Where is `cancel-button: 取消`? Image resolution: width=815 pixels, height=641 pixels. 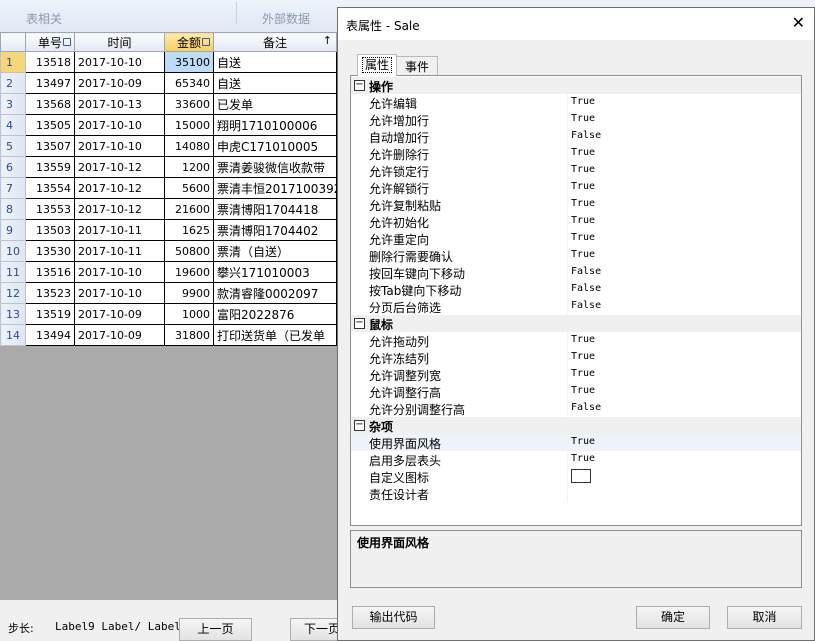 cancel-button: 取消 is located at coordinates (764, 617).